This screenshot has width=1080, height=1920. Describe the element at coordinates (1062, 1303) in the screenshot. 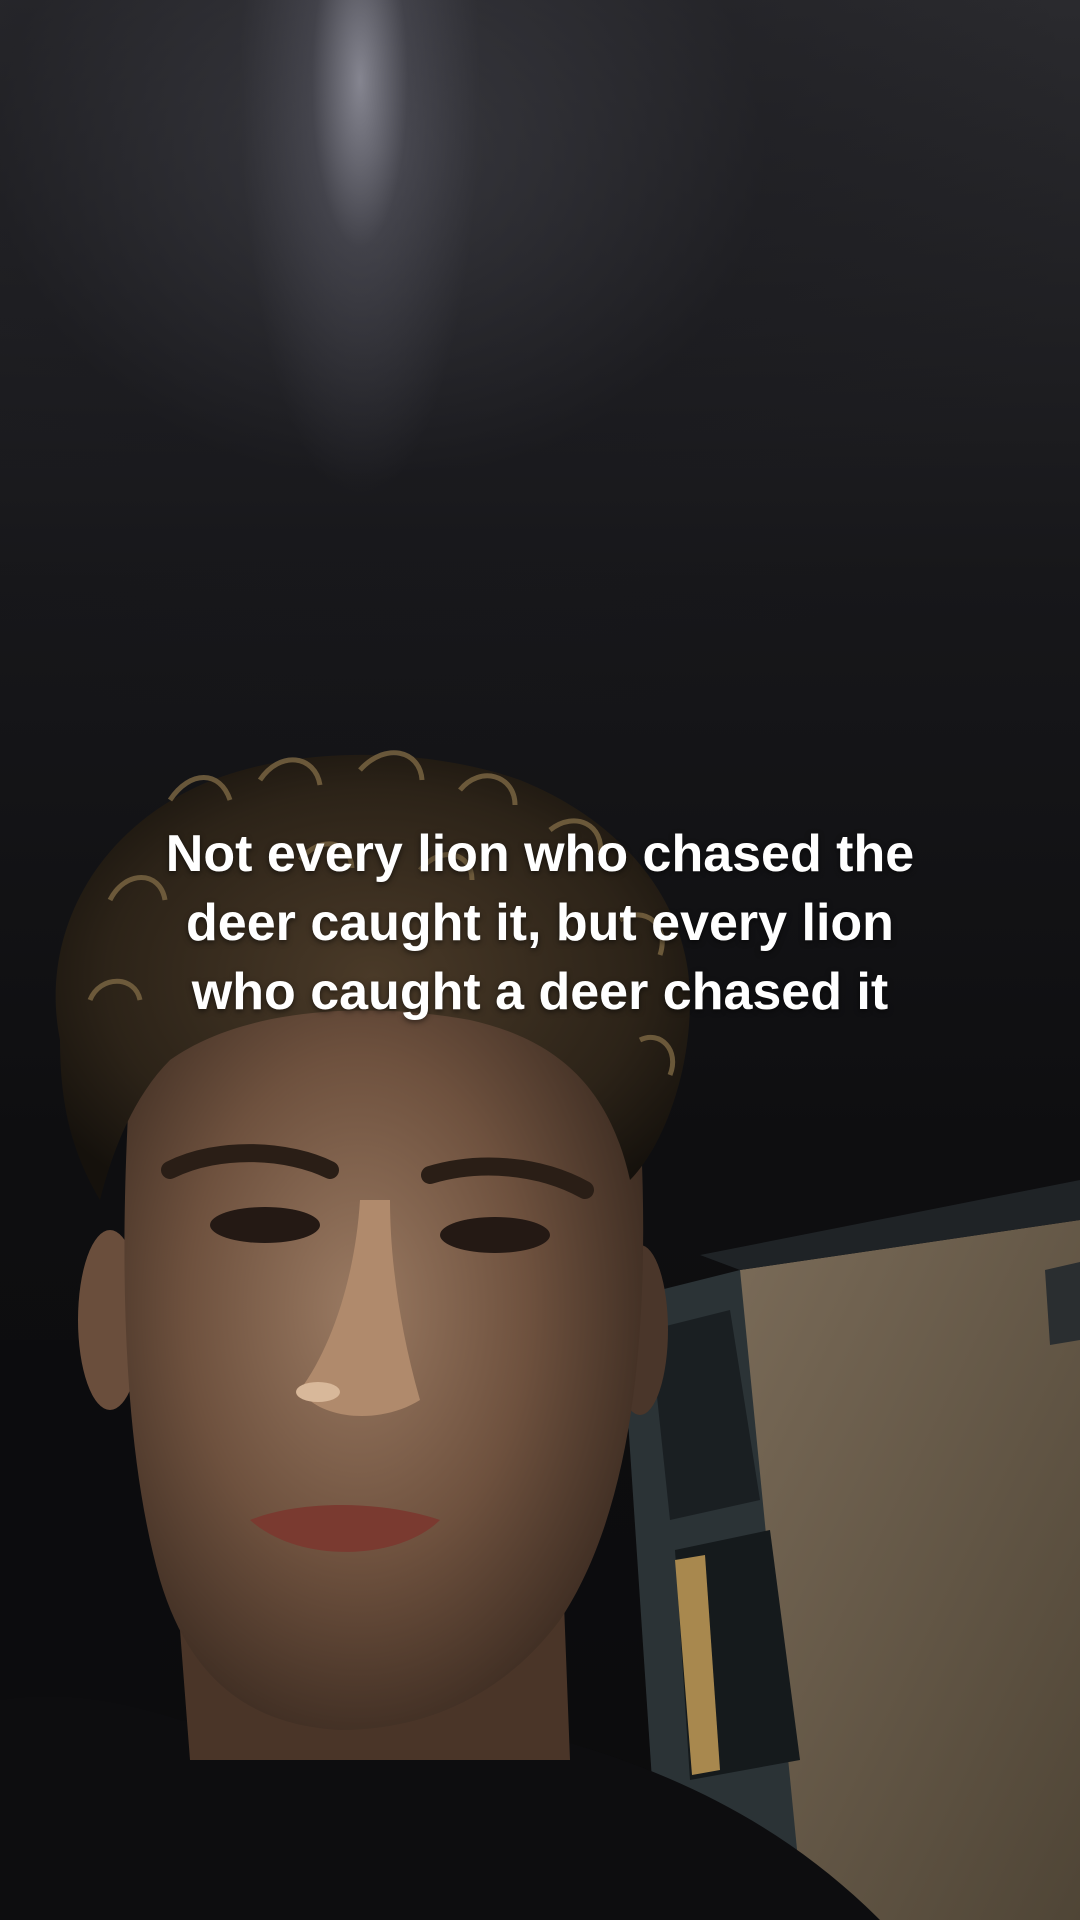

I see `small-window` at that location.